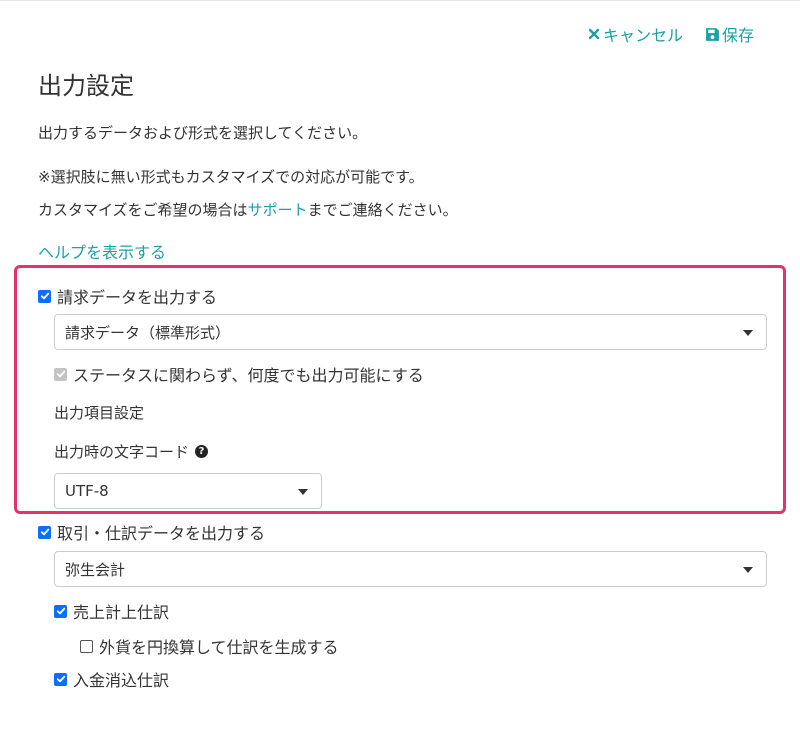  Describe the element at coordinates (95, 569) in the screenshot. I see `journal-format-value: 弥生会計` at that location.